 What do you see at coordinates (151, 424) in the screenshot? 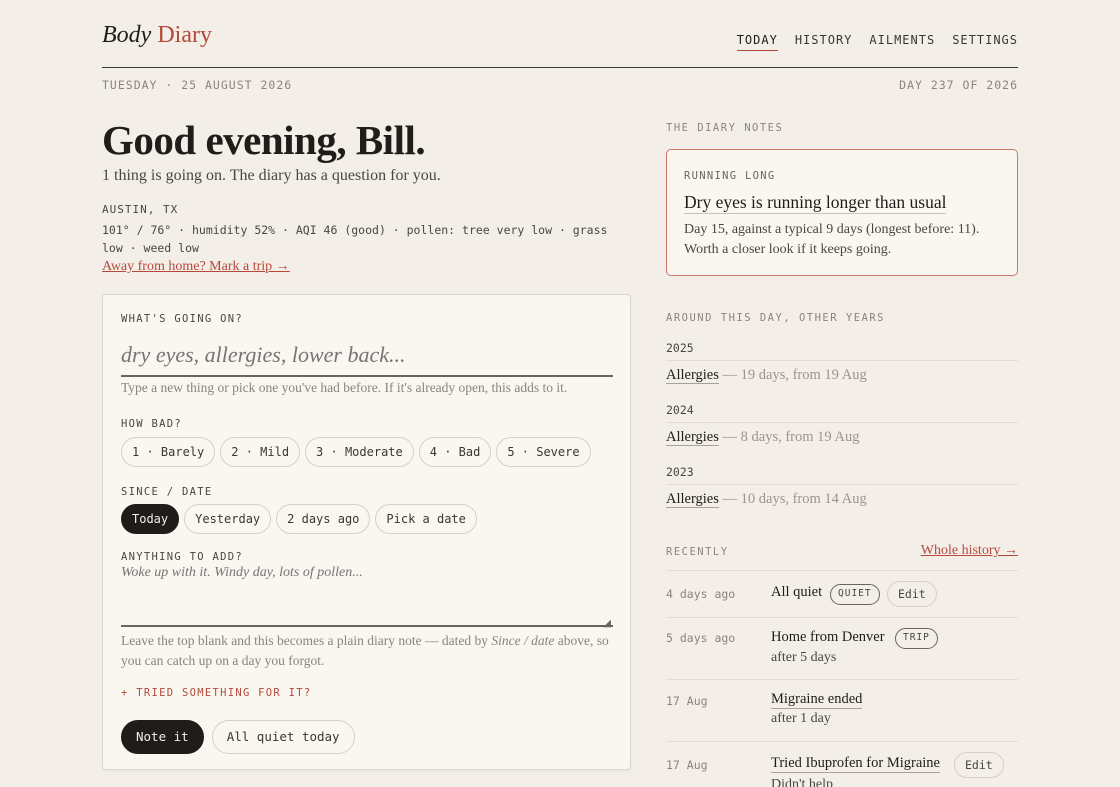
I see `how-bad-label: HOW BAD?` at bounding box center [151, 424].